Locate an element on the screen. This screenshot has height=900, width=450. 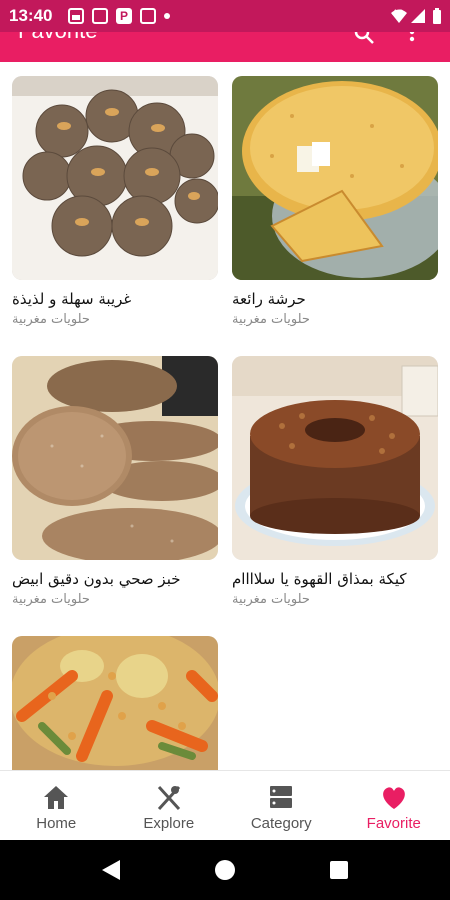
system-navigation-bar is located at coordinates (225, 870).